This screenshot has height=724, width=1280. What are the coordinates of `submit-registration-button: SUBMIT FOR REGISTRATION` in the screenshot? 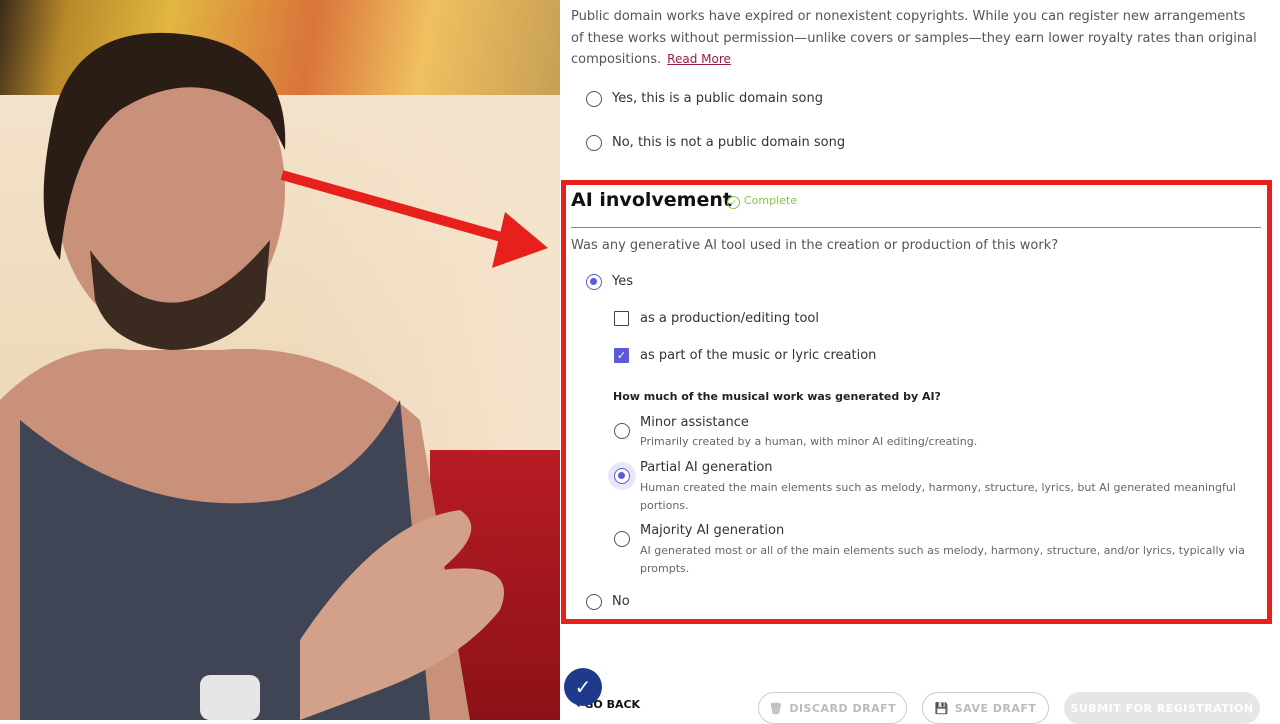 It's located at (1162, 708).